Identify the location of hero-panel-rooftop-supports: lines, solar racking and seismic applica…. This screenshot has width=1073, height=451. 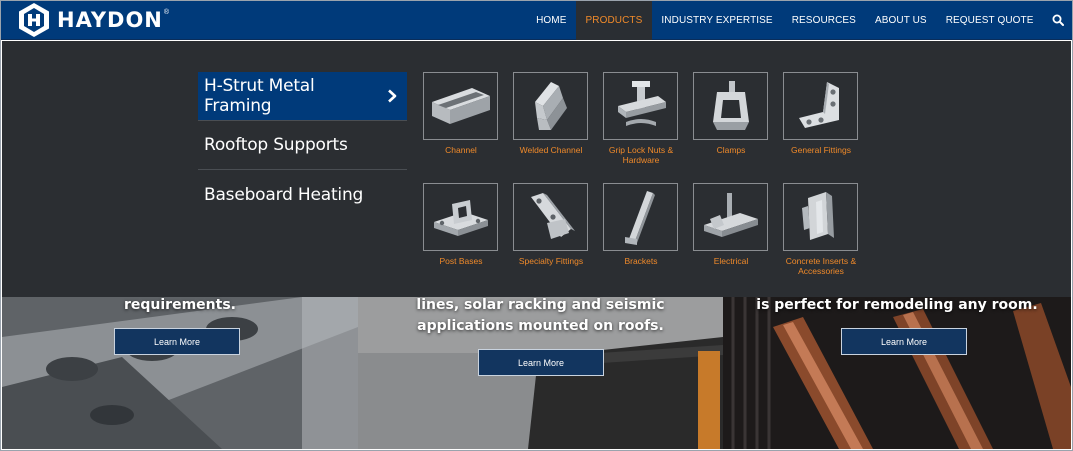
(540, 373).